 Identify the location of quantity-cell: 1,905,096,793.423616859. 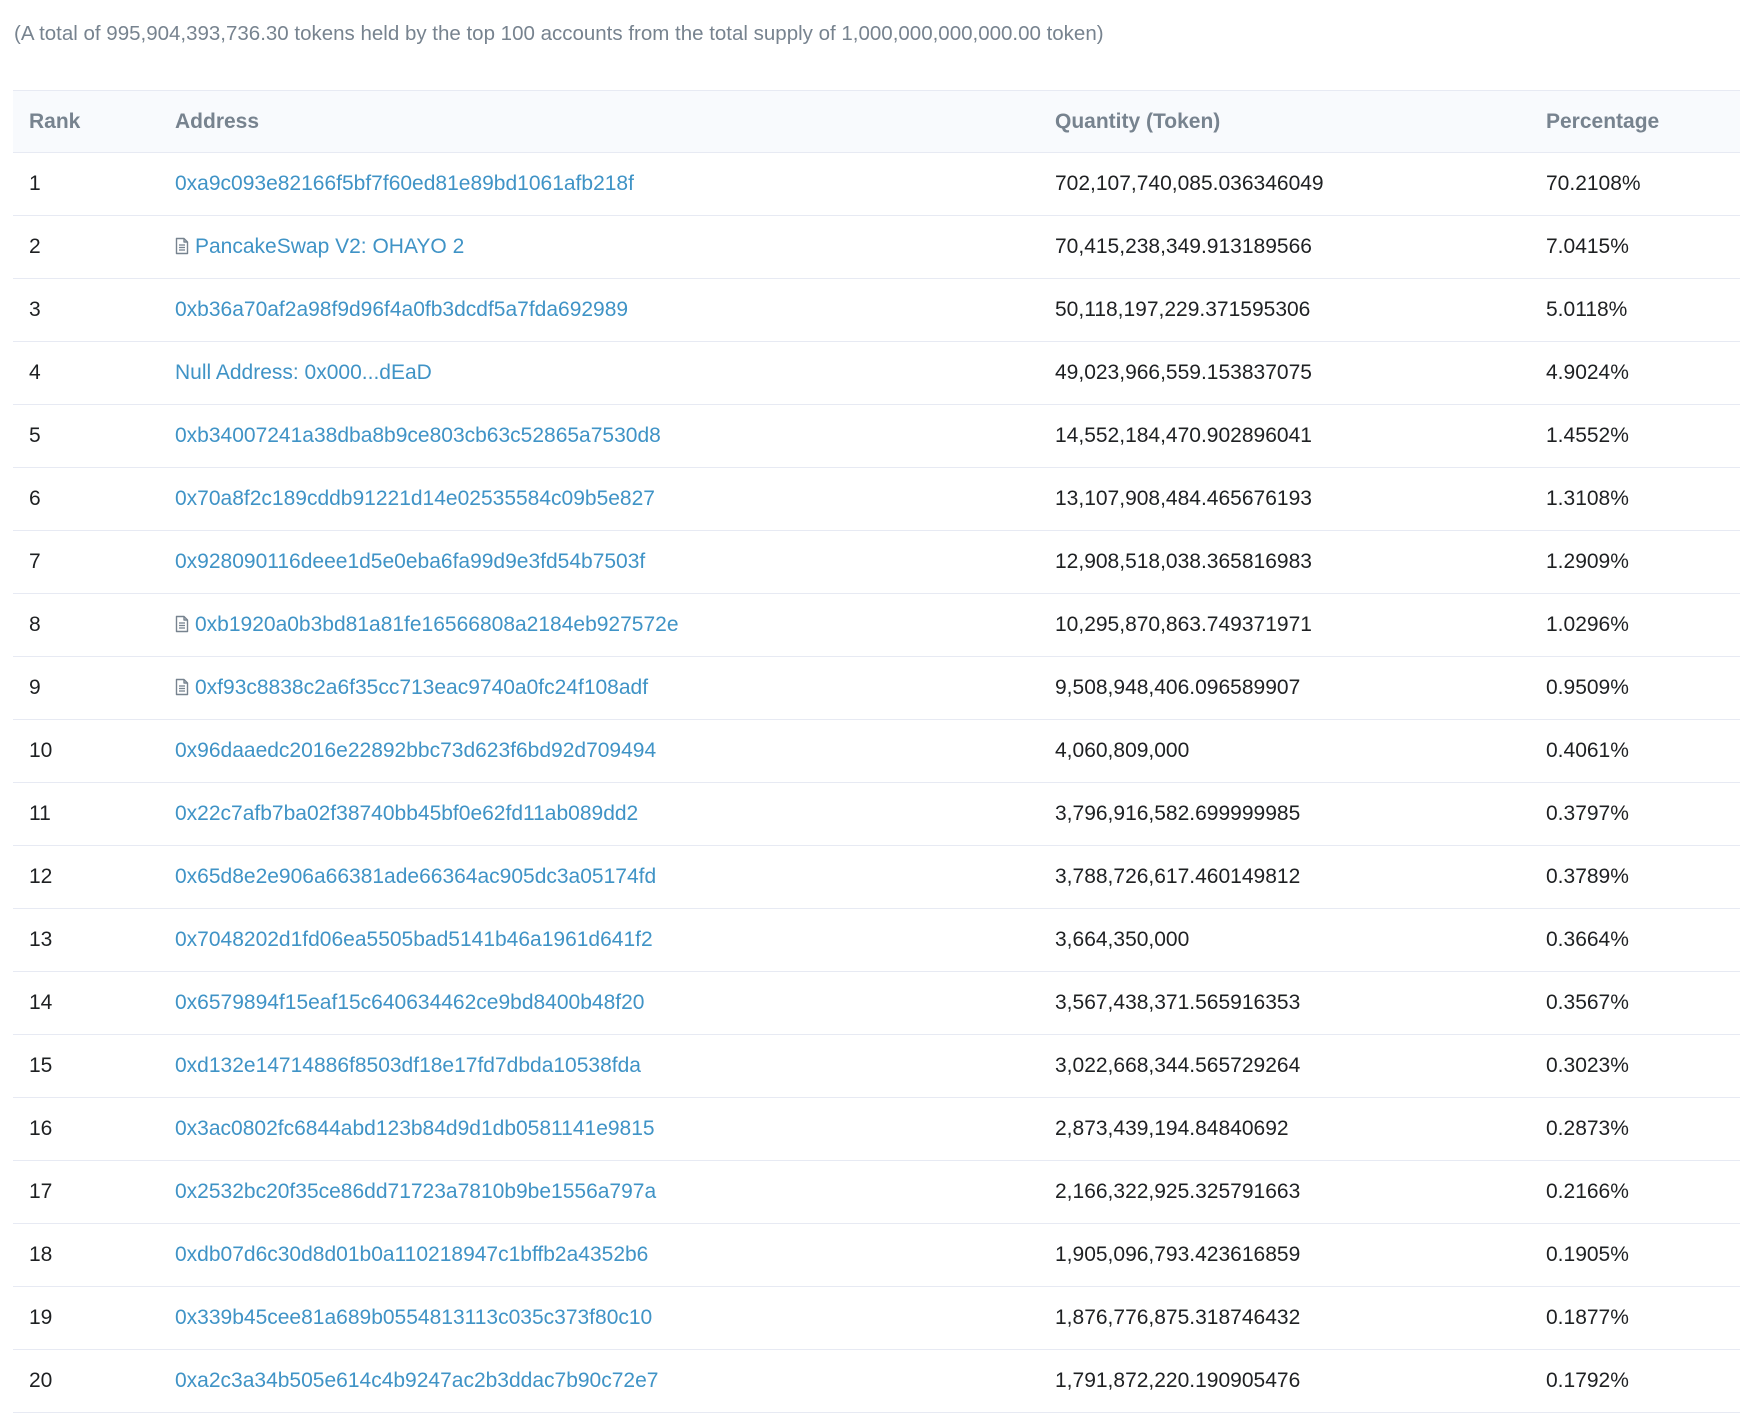
(1284, 1255).